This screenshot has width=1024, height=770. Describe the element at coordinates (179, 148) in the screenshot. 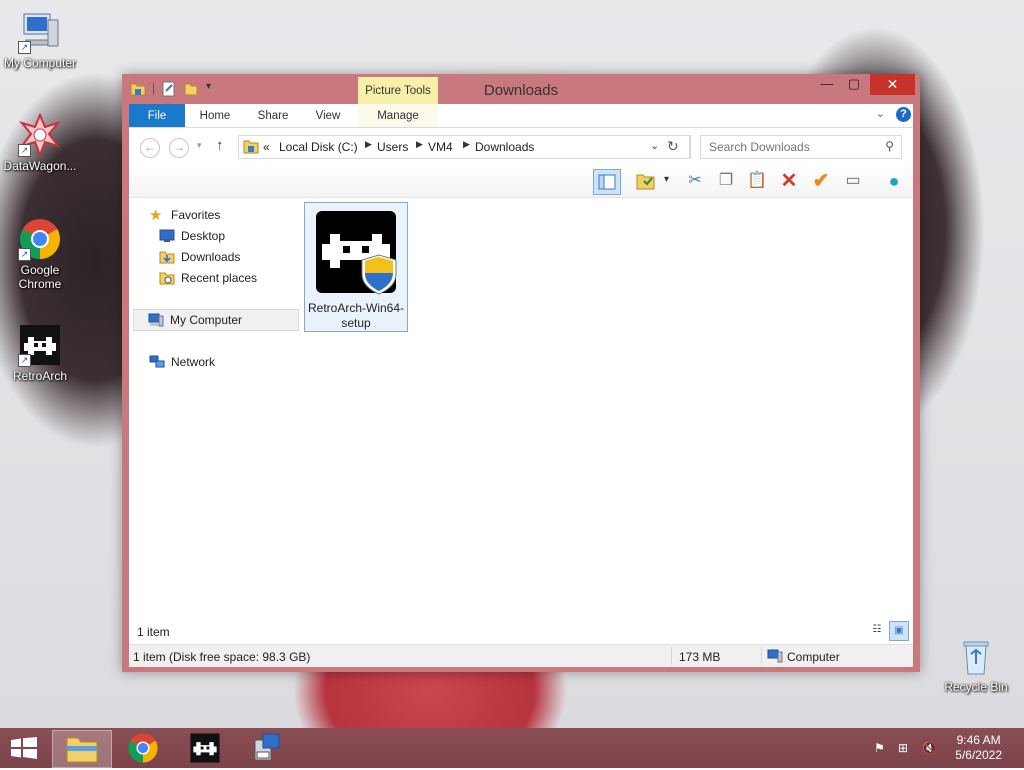

I see `forward-button: →` at that location.